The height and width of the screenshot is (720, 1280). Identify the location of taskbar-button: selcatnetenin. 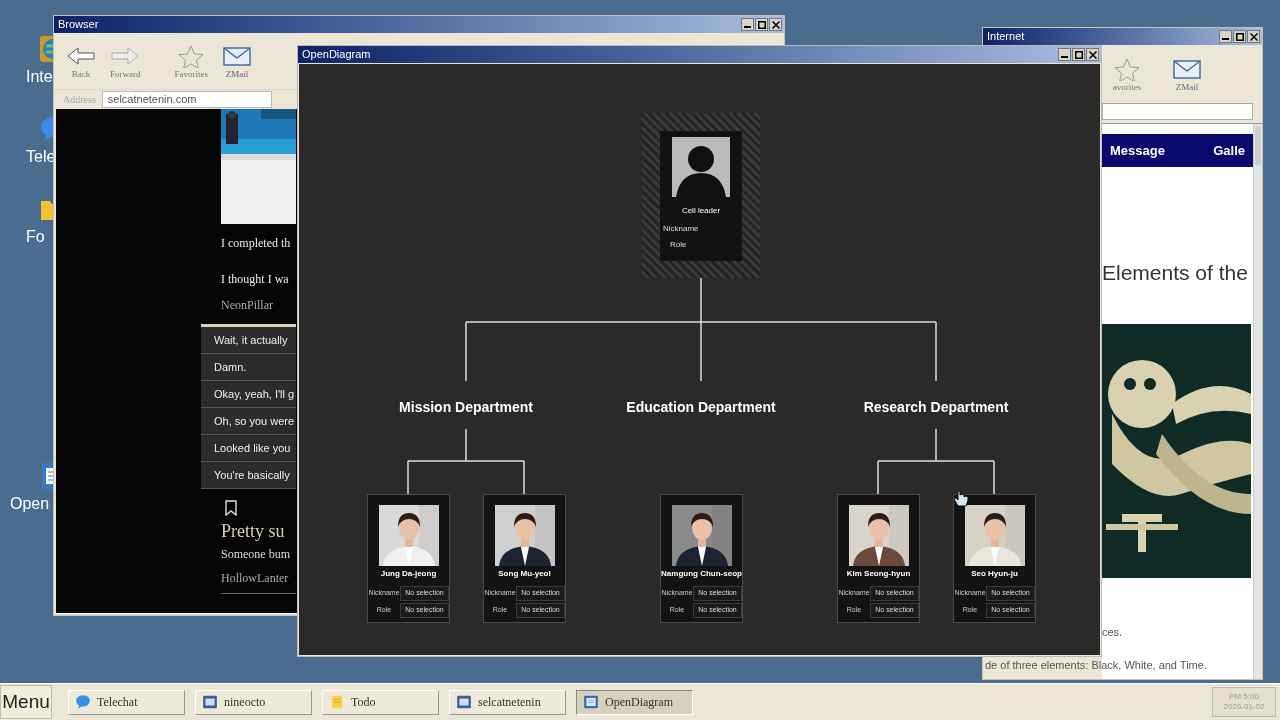
(507, 702).